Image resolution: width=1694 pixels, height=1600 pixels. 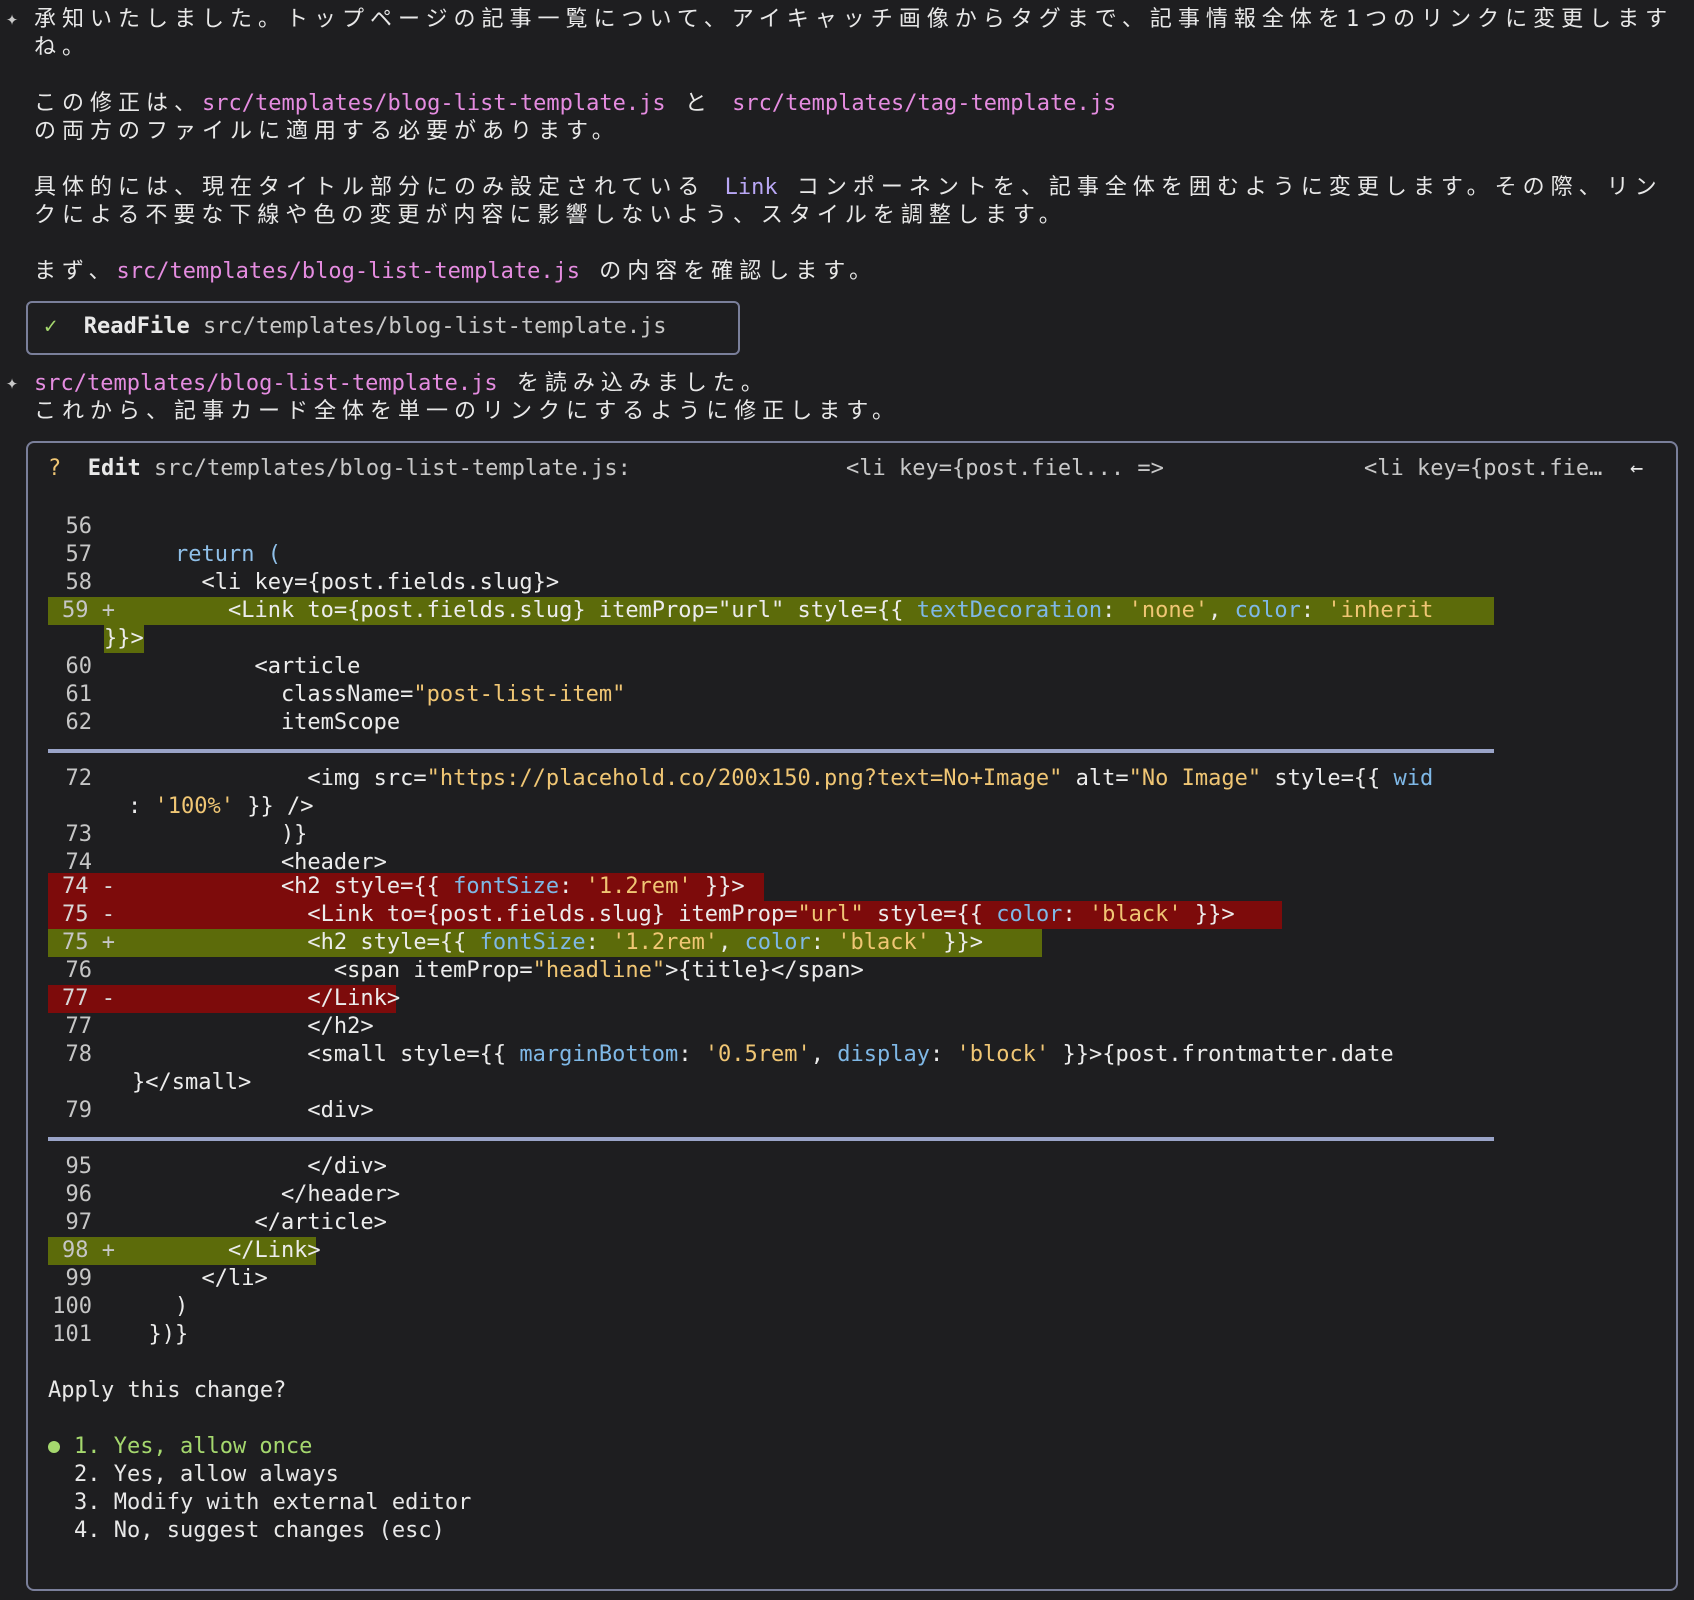 I want to click on code-line: className="post-list-item", so click(x=374, y=694).